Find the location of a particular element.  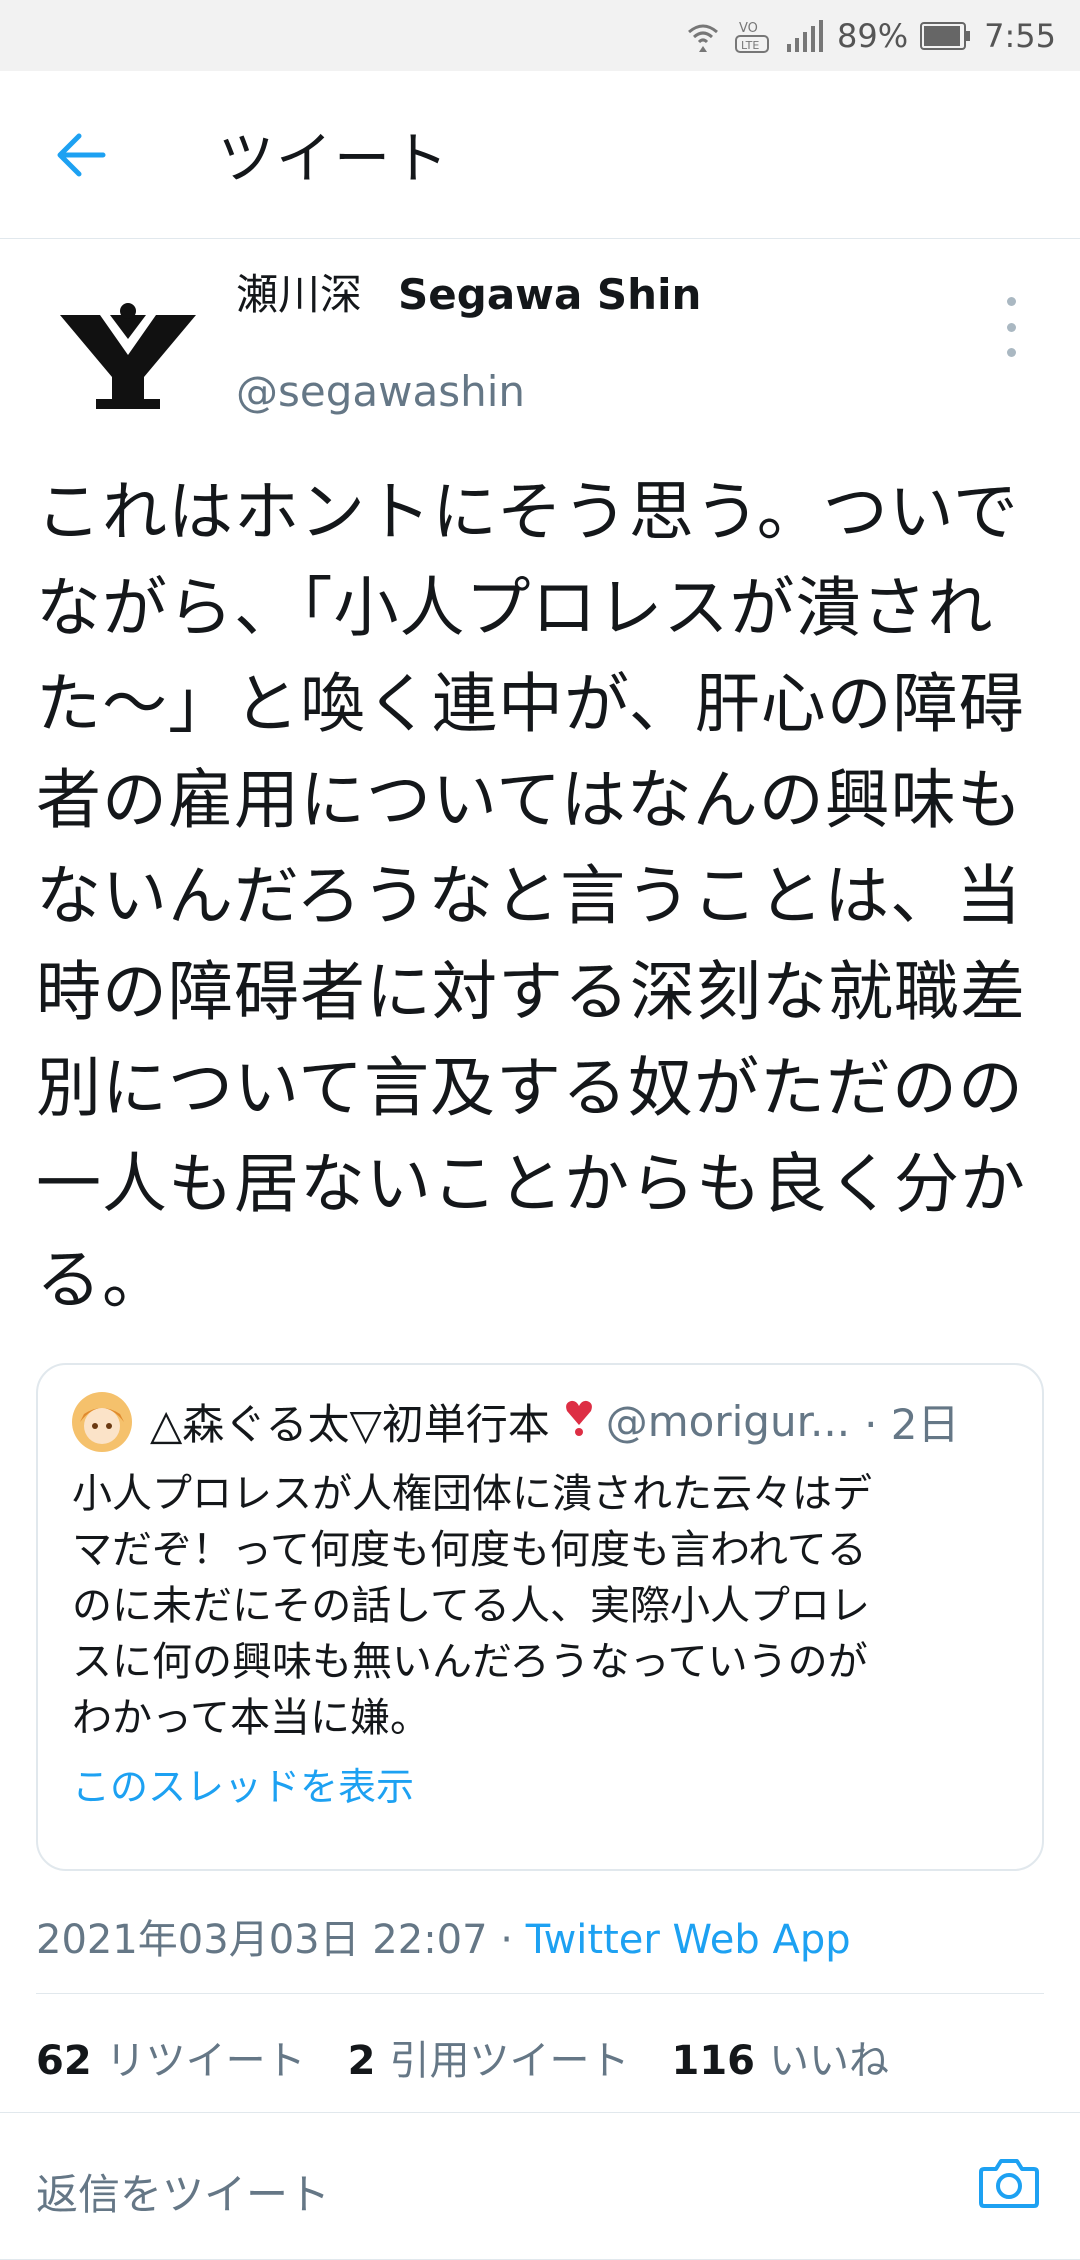

heart-emoji-icon is located at coordinates (579, 1422).